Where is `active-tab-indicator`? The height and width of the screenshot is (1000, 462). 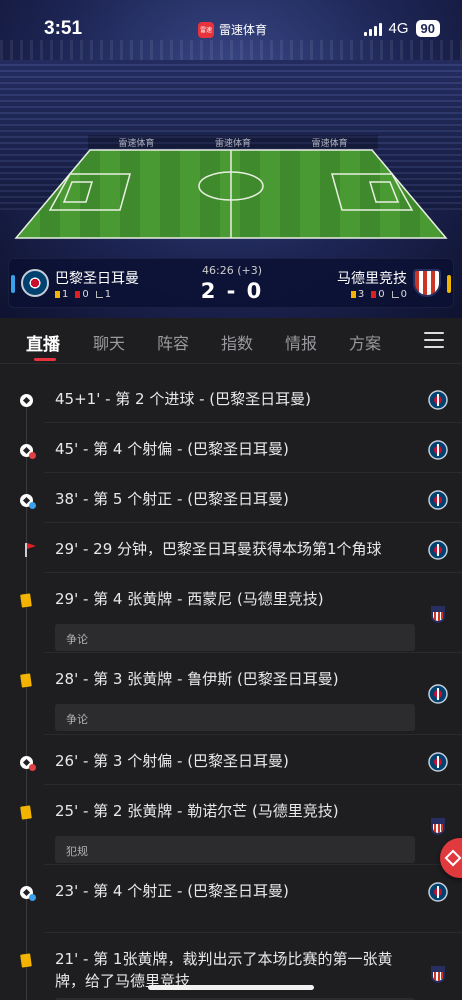 active-tab-indicator is located at coordinates (45, 359).